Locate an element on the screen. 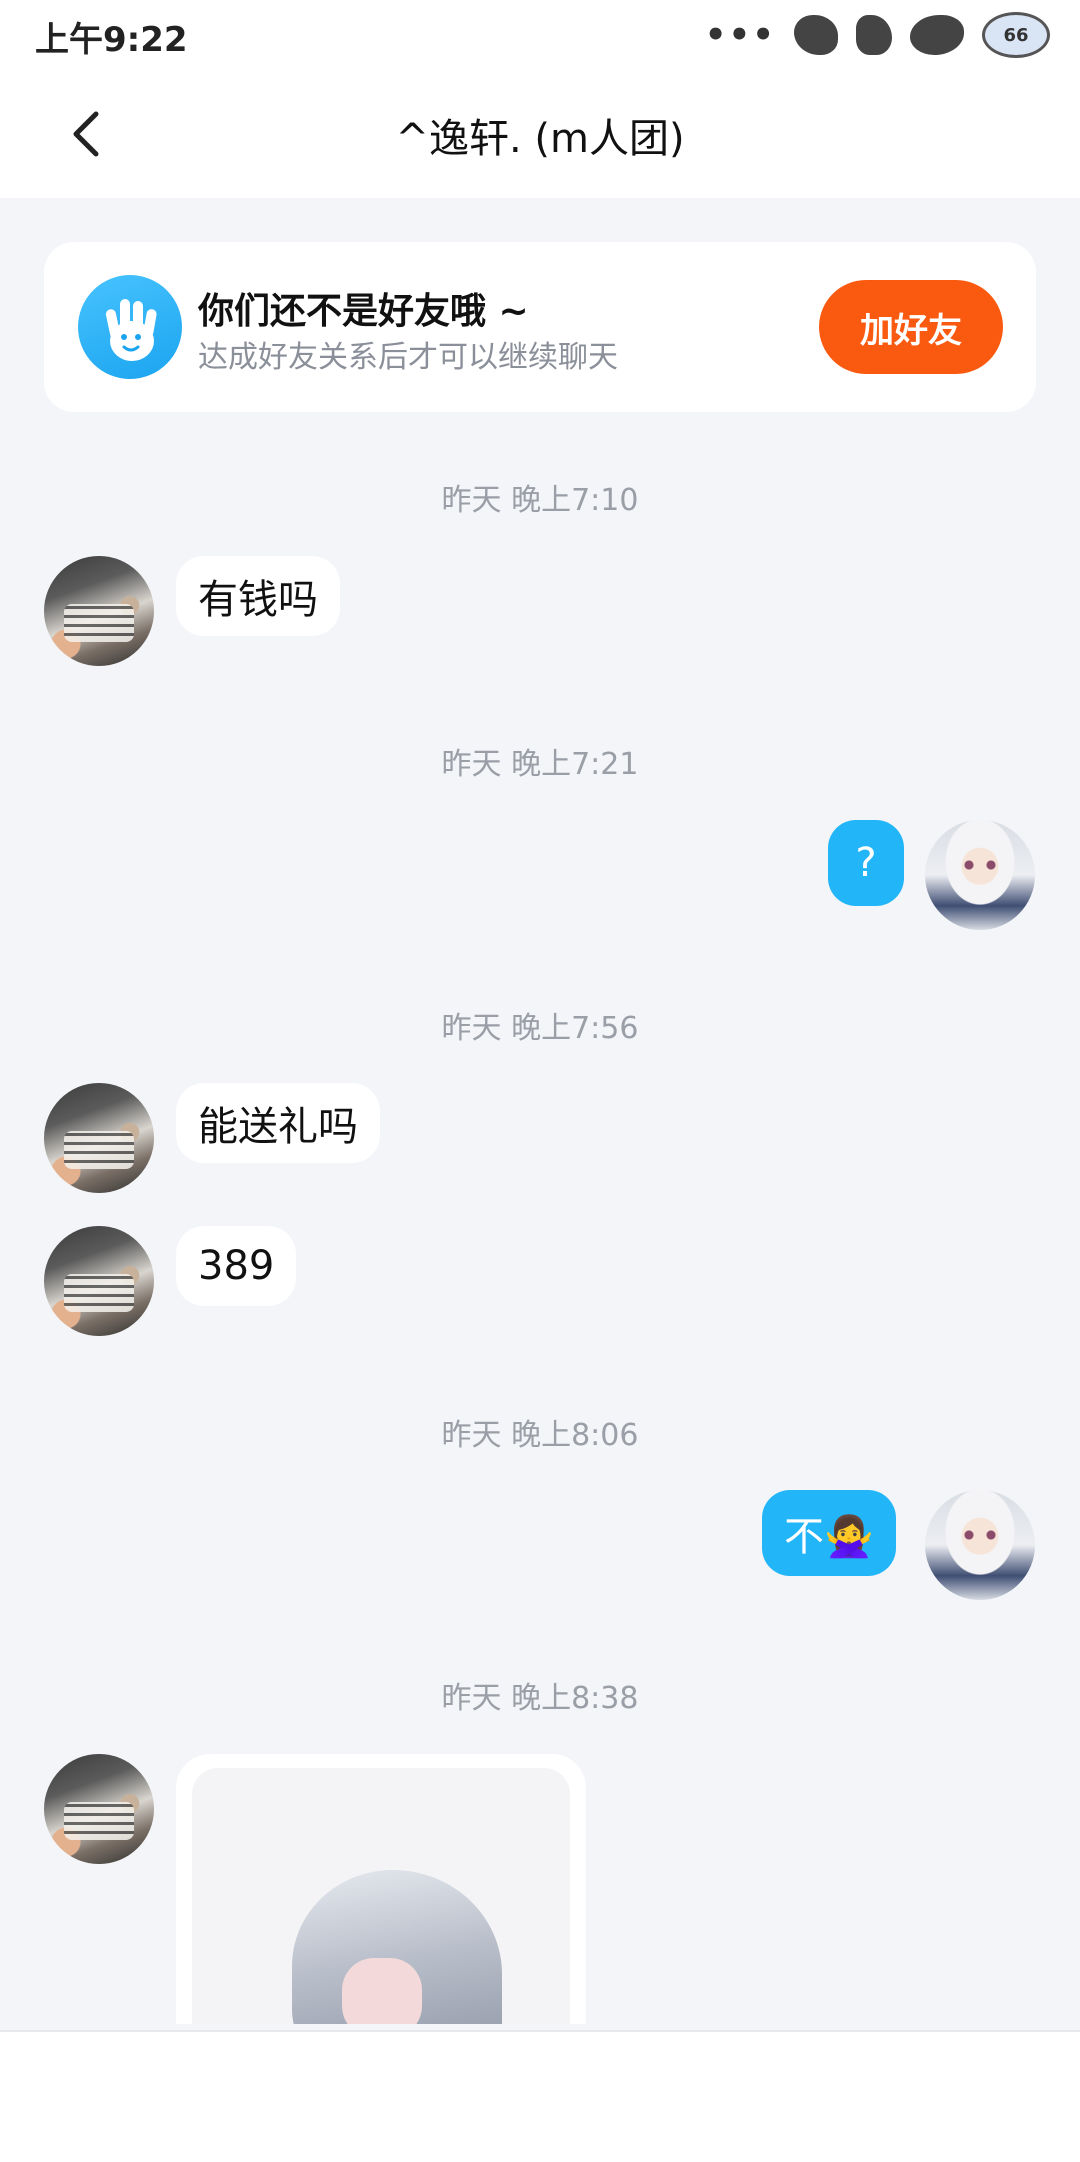 This screenshot has height=2162, width=1080. image-message is located at coordinates (381, 1889).